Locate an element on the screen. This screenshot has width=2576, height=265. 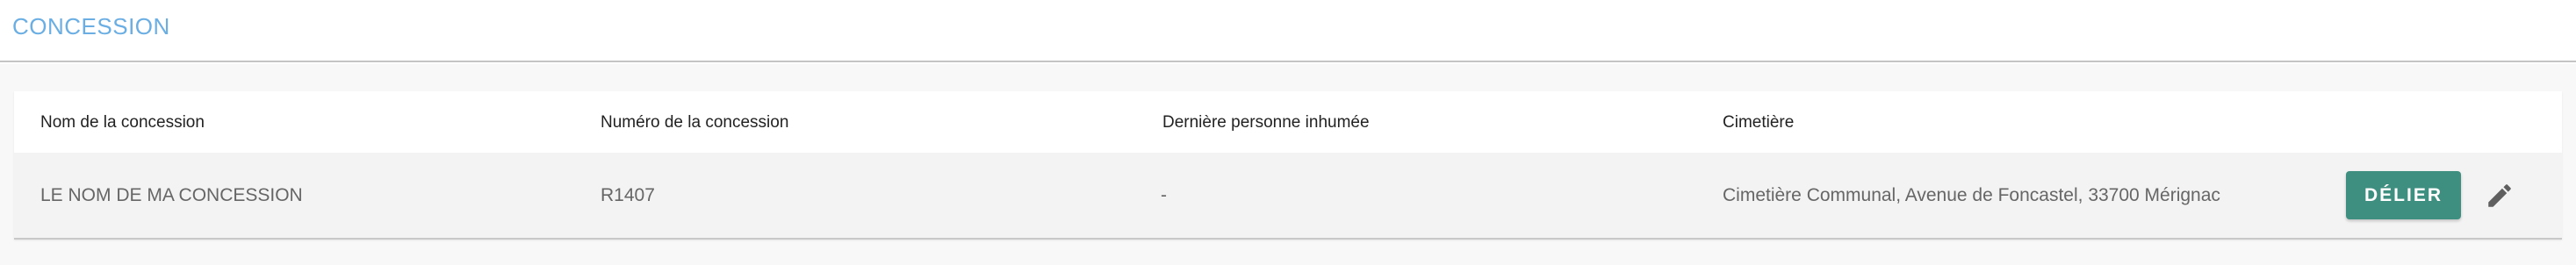
unlink-button: DÉLIER is located at coordinates (2403, 195).